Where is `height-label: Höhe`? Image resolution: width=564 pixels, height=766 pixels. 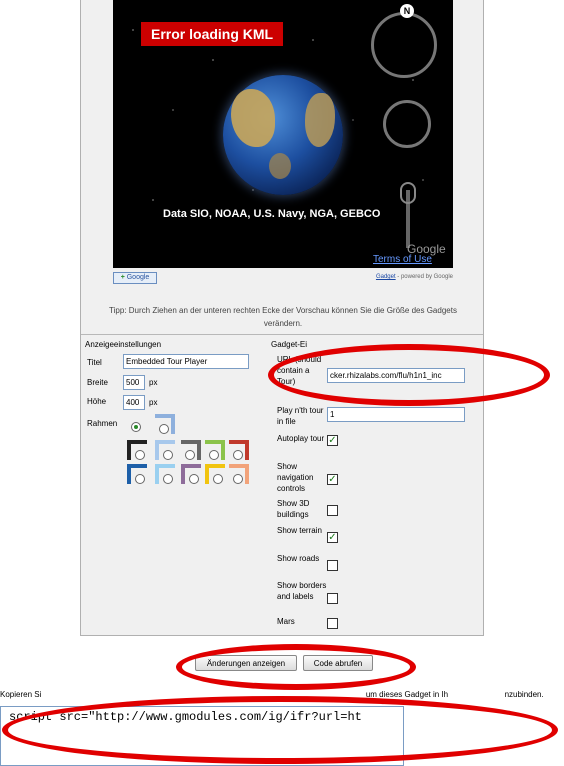 height-label: Höhe is located at coordinates (97, 401).